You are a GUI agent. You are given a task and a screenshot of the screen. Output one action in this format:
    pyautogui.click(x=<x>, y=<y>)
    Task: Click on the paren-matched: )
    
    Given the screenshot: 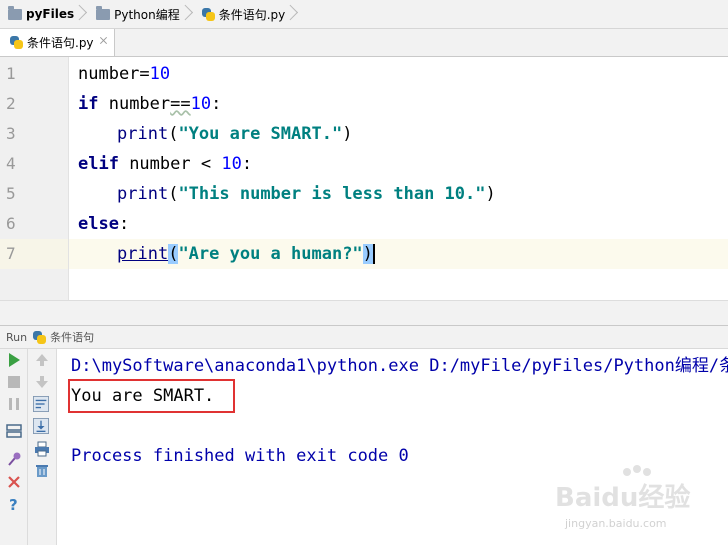 What is the action you would take?
    pyautogui.click(x=367, y=254)
    